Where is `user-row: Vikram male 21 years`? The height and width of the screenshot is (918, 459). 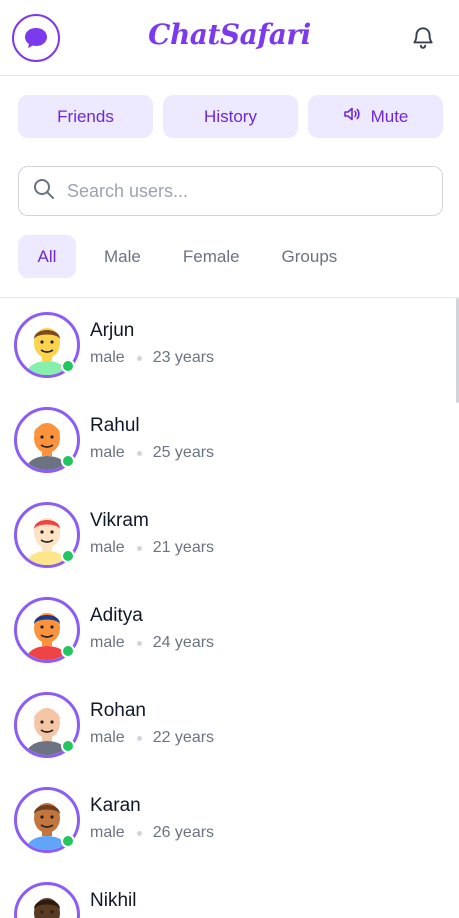 user-row: Vikram male 21 years is located at coordinates (229, 535).